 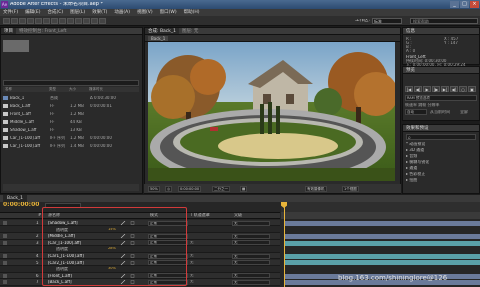 What do you see at coordinates (441, 98) in the screenshot?
I see `ram-preview-options-select: RAM 预览选项` at bounding box center [441, 98].